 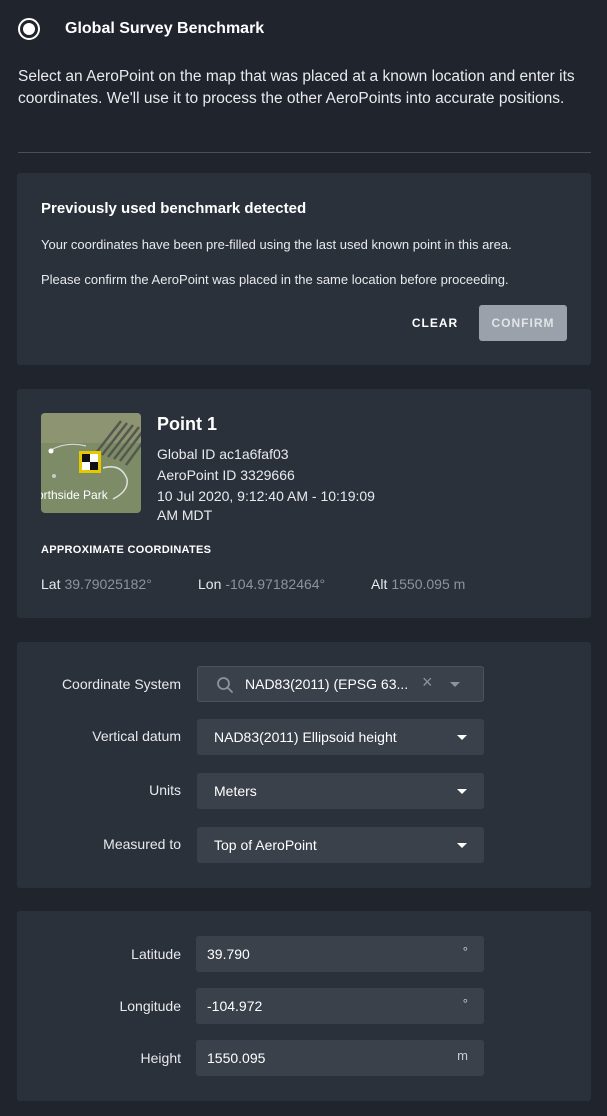 I want to click on height-label: Height, so click(x=160, y=1058).